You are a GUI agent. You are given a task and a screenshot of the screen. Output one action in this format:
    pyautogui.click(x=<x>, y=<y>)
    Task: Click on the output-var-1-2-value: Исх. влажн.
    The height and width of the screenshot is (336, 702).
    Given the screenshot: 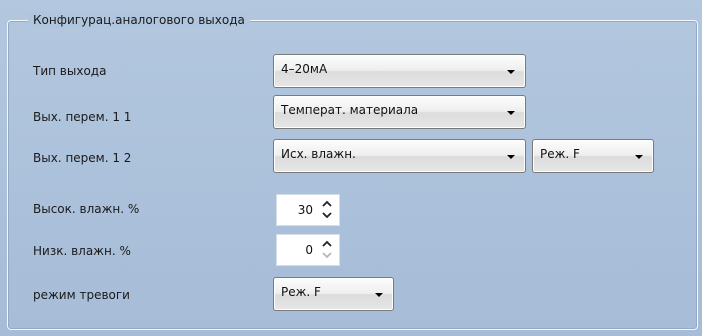 What is the action you would take?
    pyautogui.click(x=318, y=154)
    